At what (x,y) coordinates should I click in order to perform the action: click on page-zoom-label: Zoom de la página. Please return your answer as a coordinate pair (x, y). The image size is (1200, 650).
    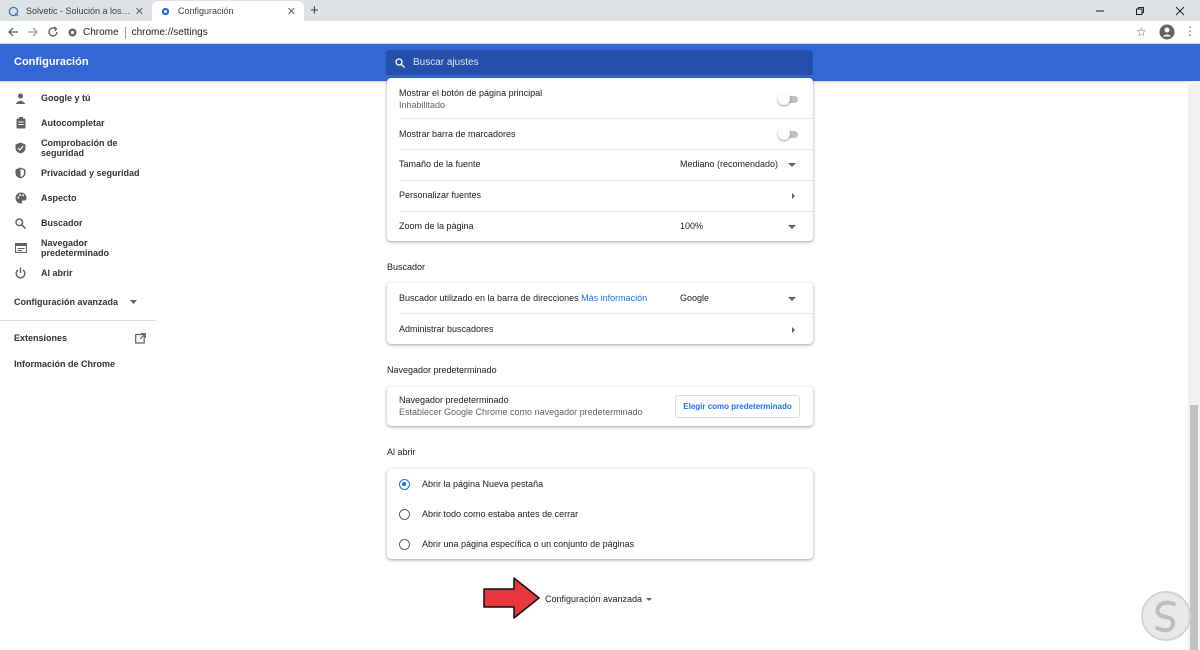
    Looking at the image, I should click on (436, 226).